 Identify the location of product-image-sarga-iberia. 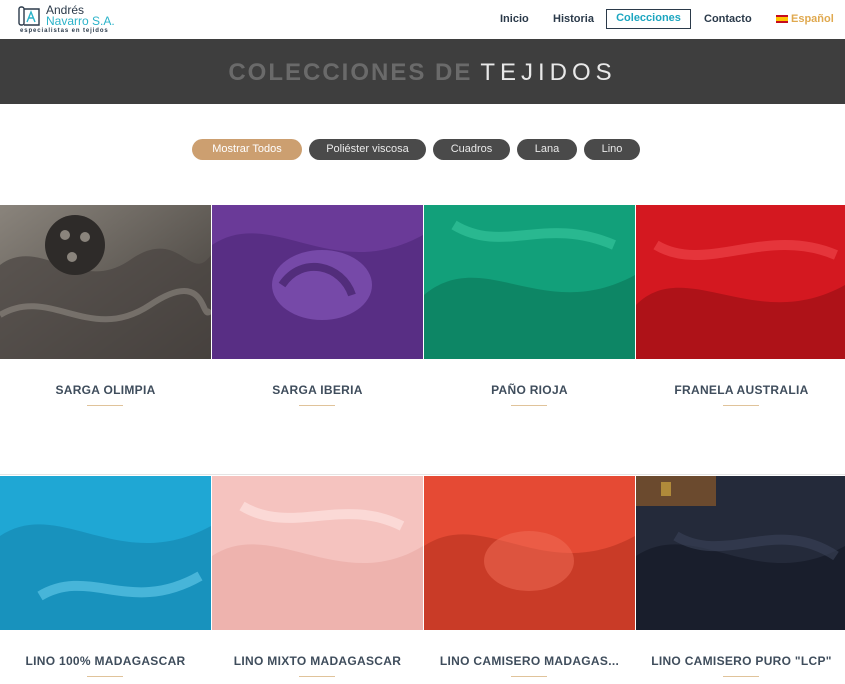
(317, 282).